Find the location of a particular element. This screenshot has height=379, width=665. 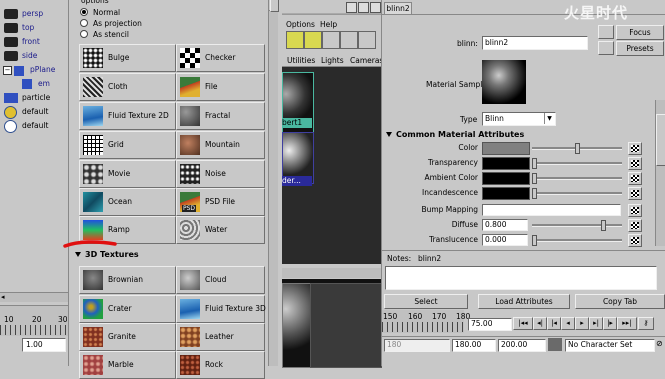

attr-scrollbar is located at coordinates (660, 173).